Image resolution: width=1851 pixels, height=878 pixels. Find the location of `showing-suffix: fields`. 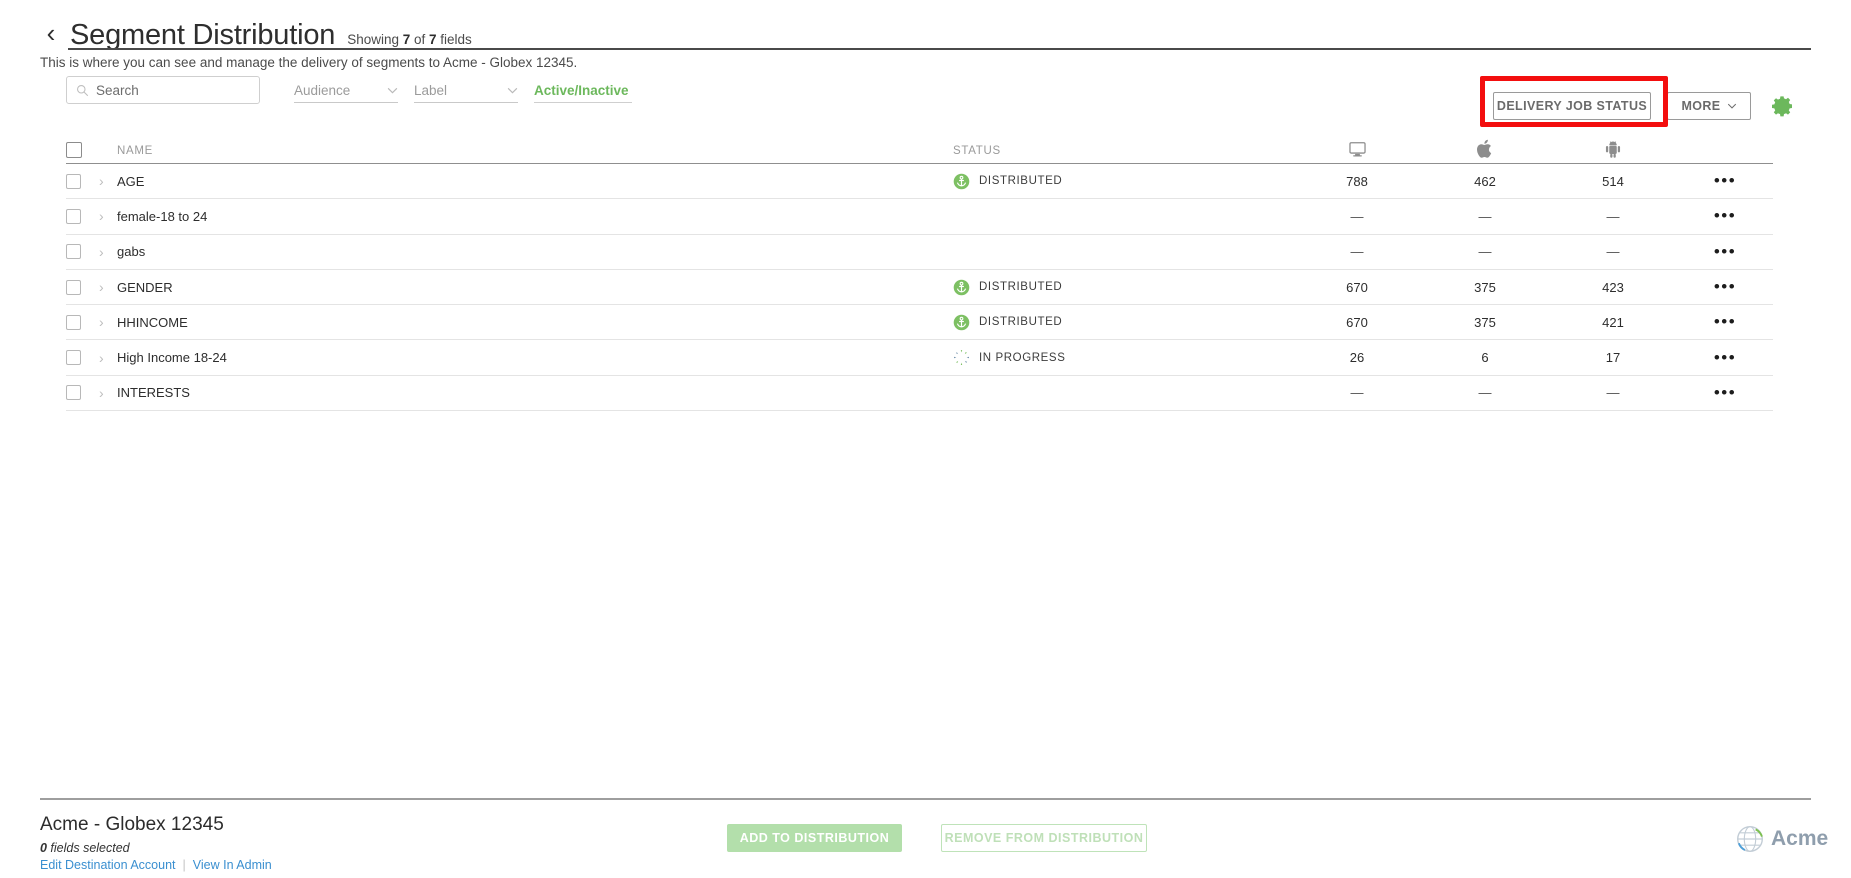

showing-suffix: fields is located at coordinates (454, 39).